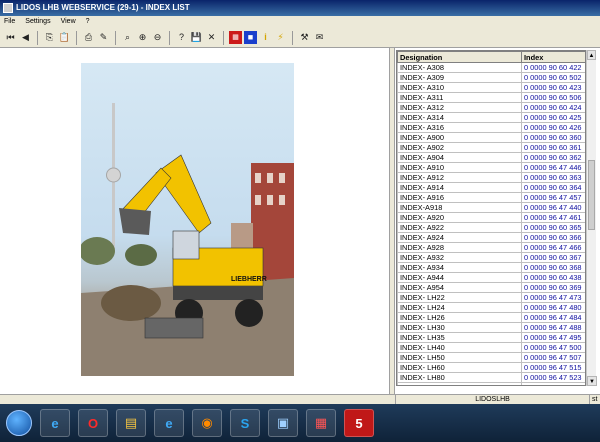 Image resolution: width=600 pixels, height=442 pixels. I want to click on zoom-in-icon: ⊕, so click(142, 37).